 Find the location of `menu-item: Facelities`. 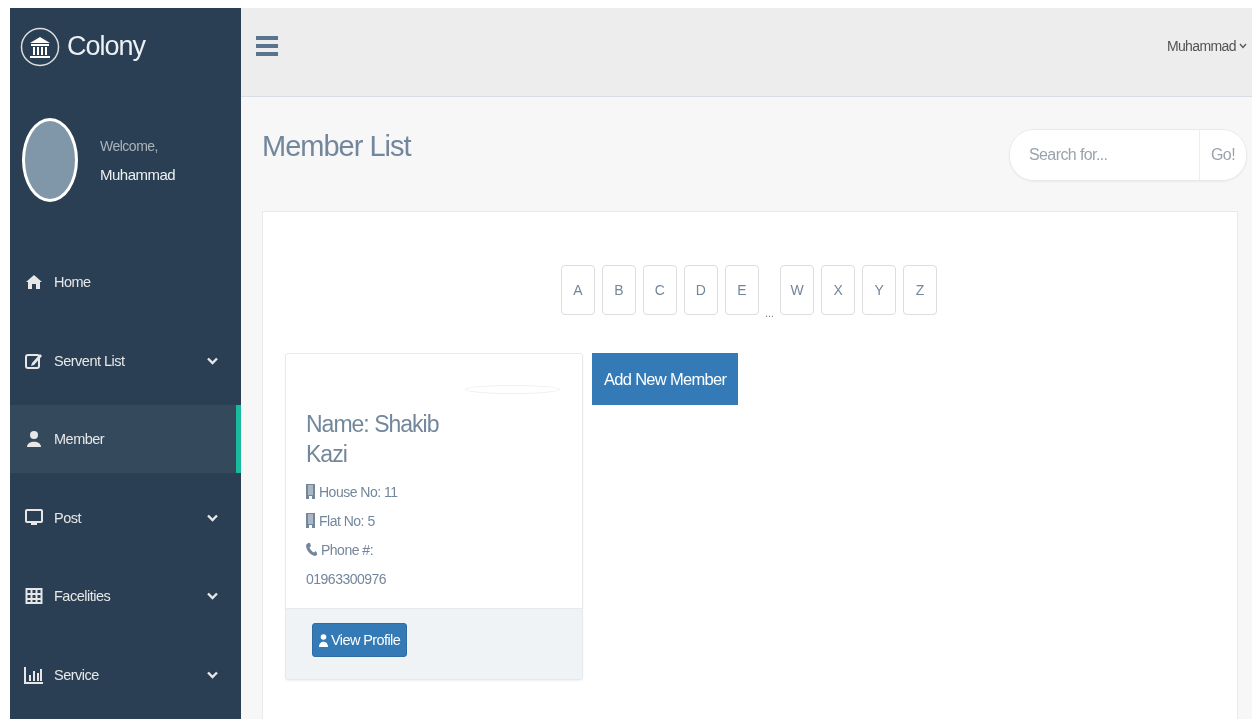

menu-item: Facelities is located at coordinates (125, 596).